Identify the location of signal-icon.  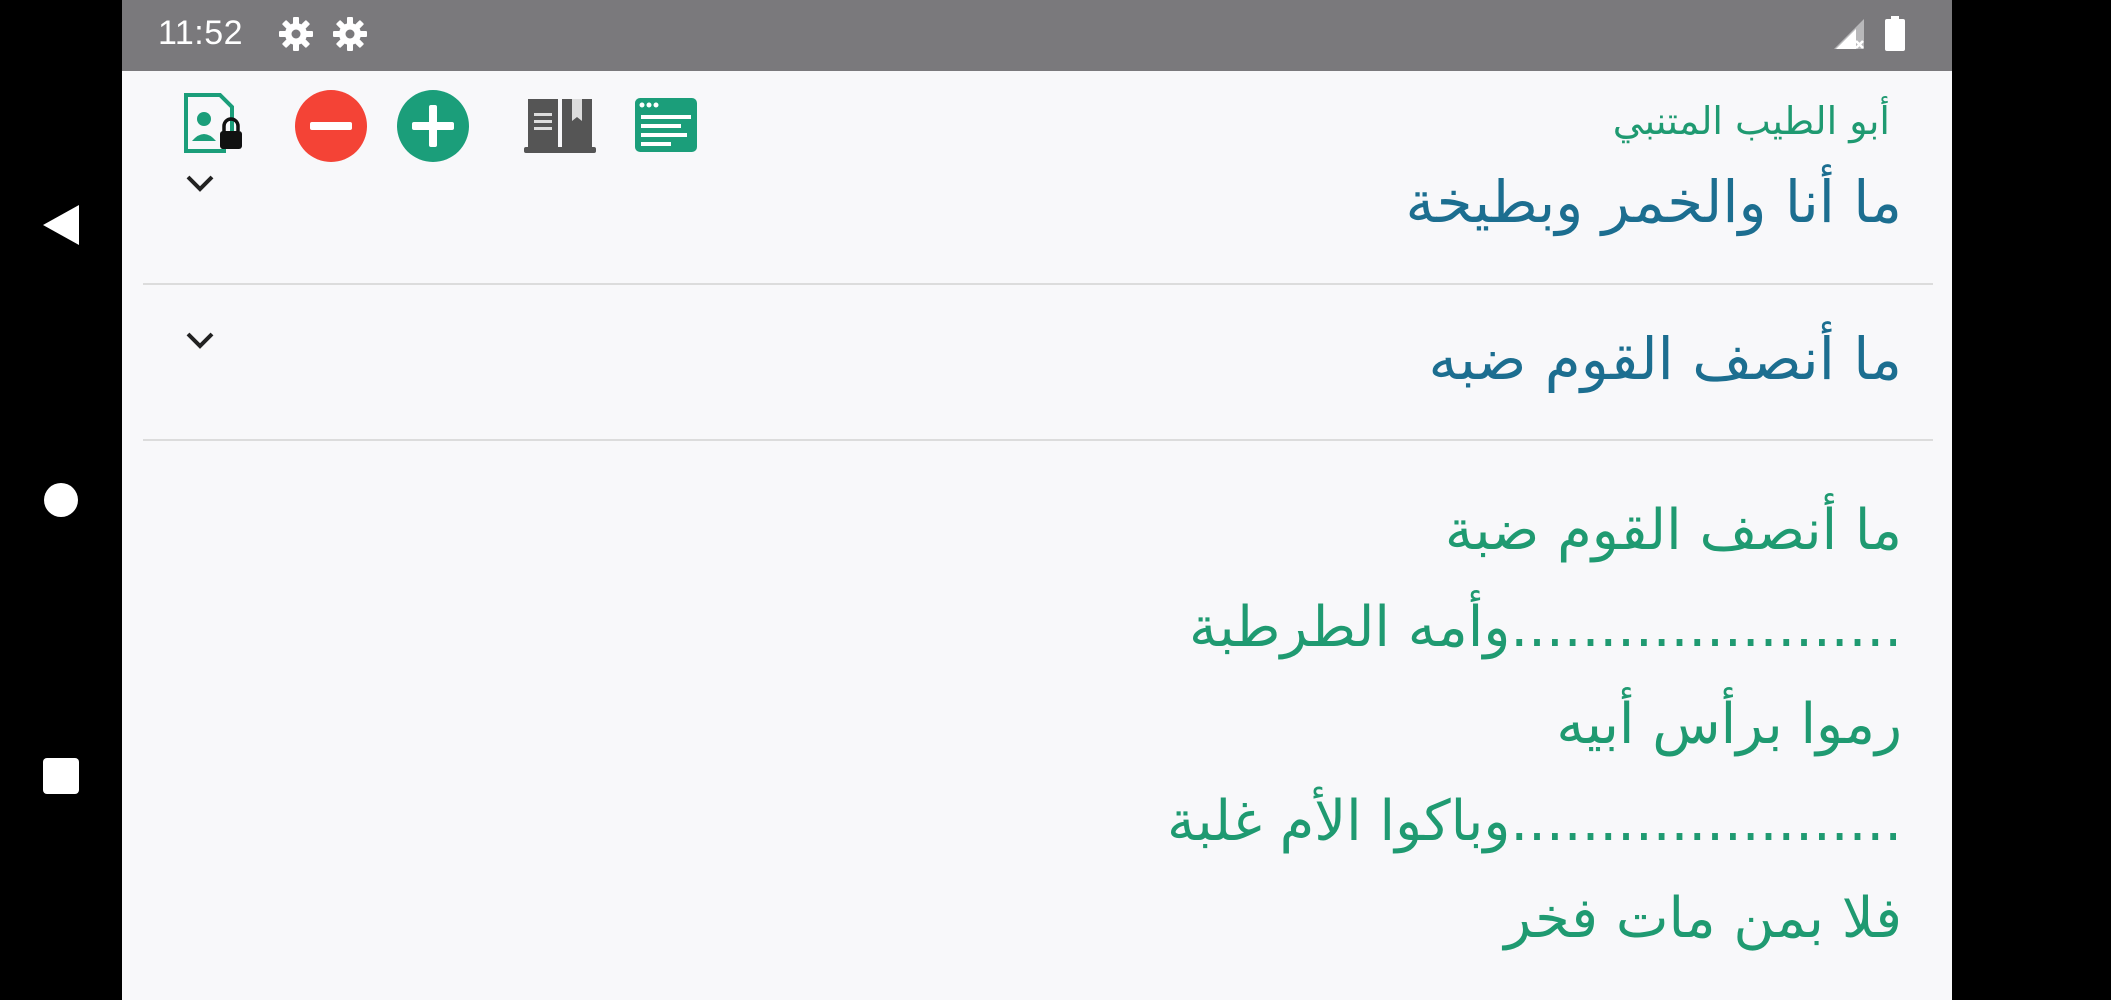
(1849, 34).